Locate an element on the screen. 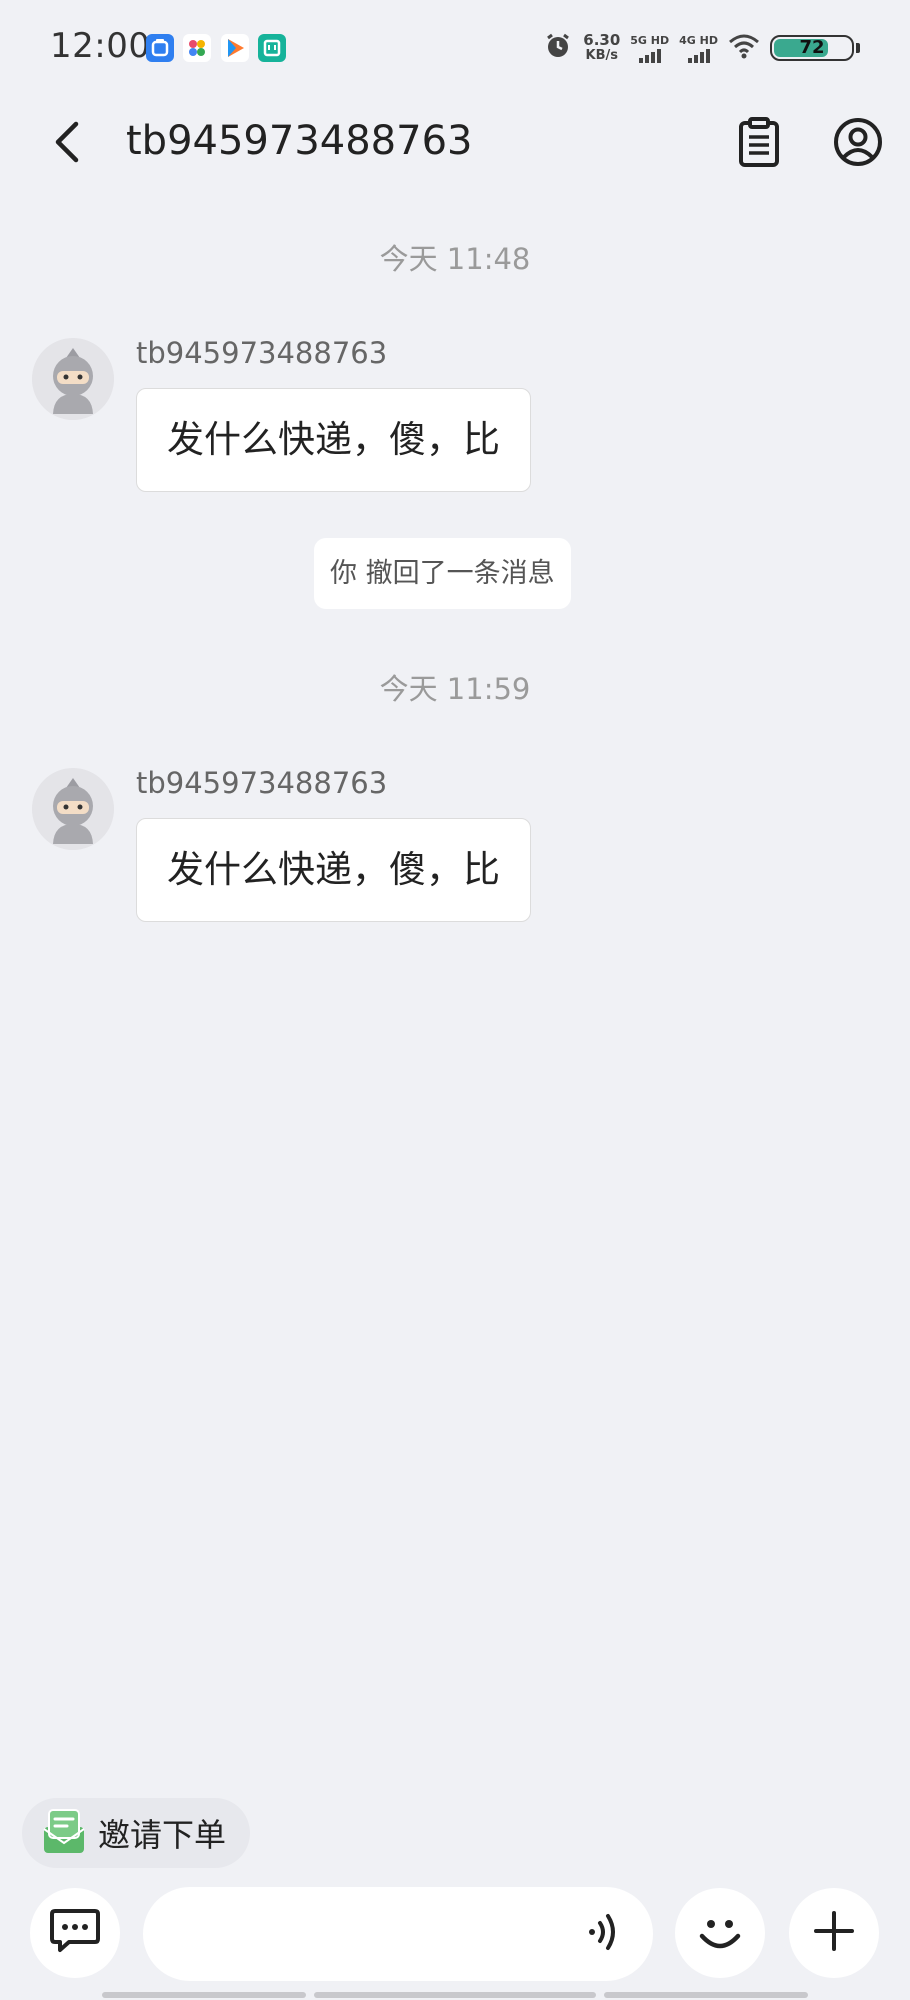 The image size is (910, 2000). battery-percent: 72 is located at coordinates (812, 47).